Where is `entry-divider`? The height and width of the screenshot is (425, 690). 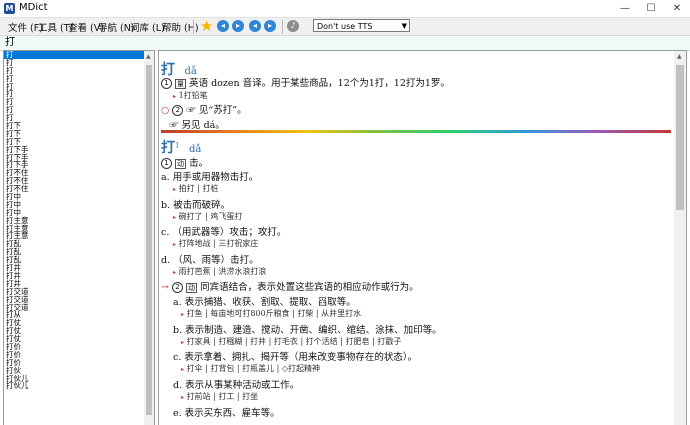 entry-divider is located at coordinates (416, 131).